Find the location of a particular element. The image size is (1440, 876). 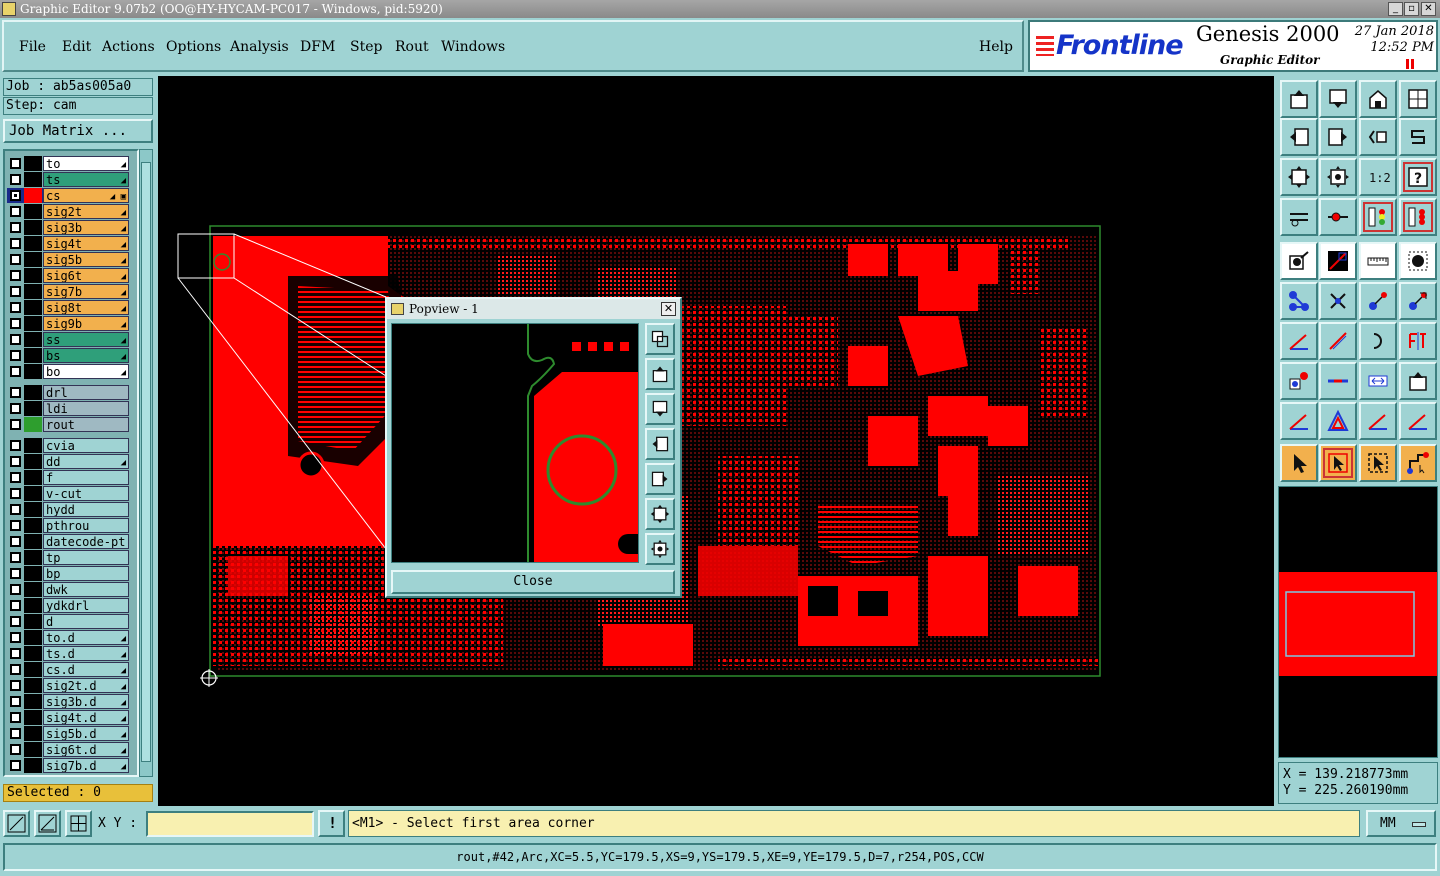

scale-1-2-tool-button: 1:2 is located at coordinates (1378, 177).